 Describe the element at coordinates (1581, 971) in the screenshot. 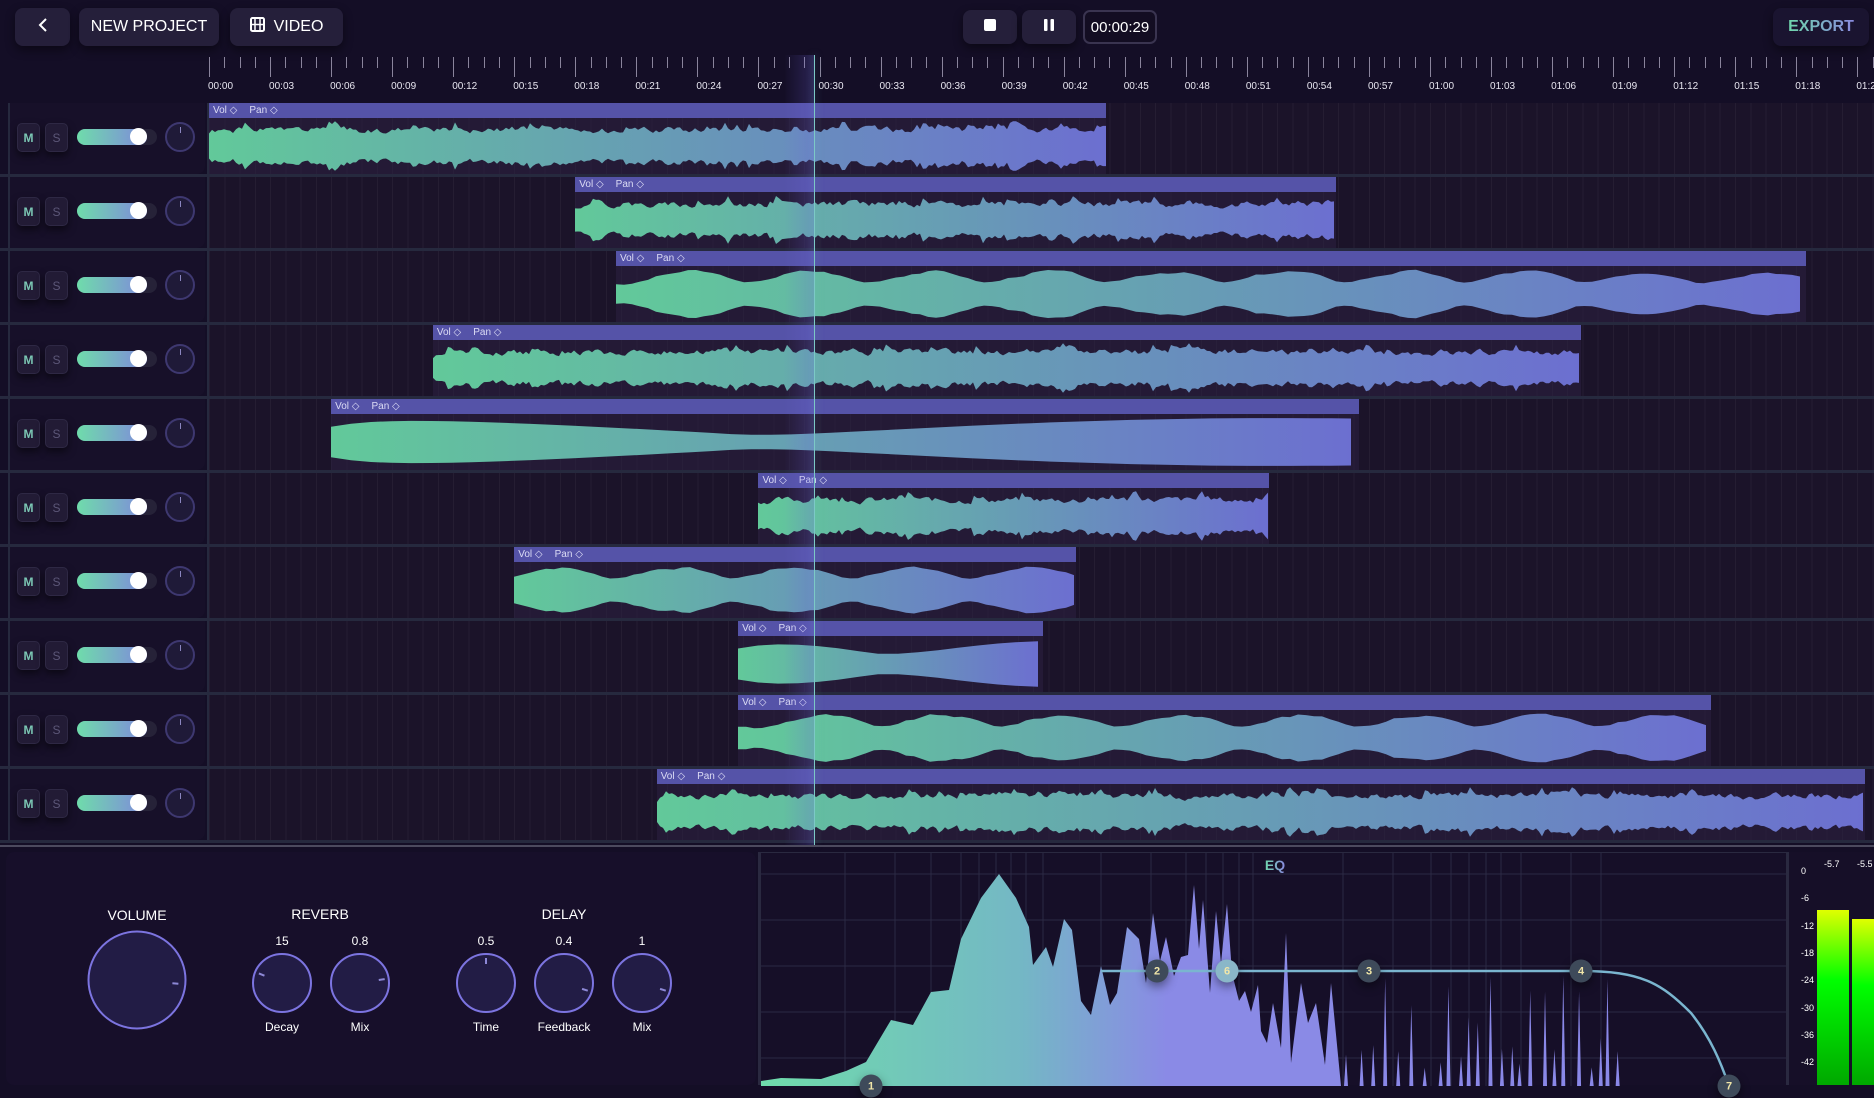

I see `eq-band-node: 4` at that location.